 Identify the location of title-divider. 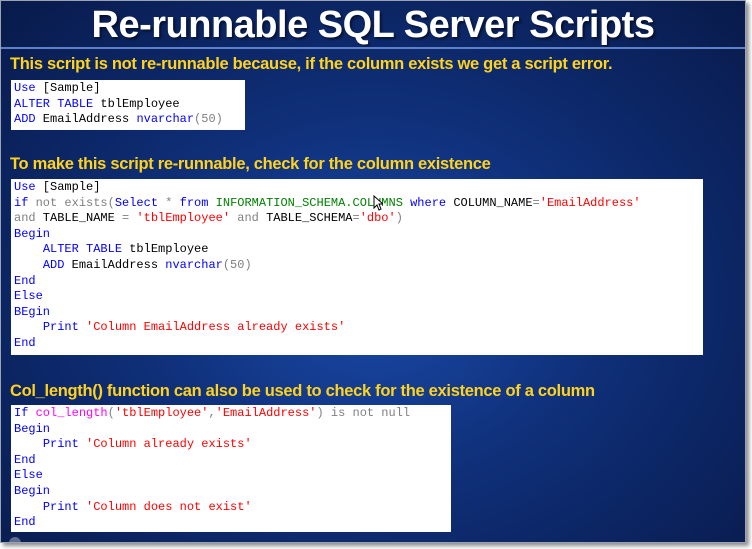
(373, 48).